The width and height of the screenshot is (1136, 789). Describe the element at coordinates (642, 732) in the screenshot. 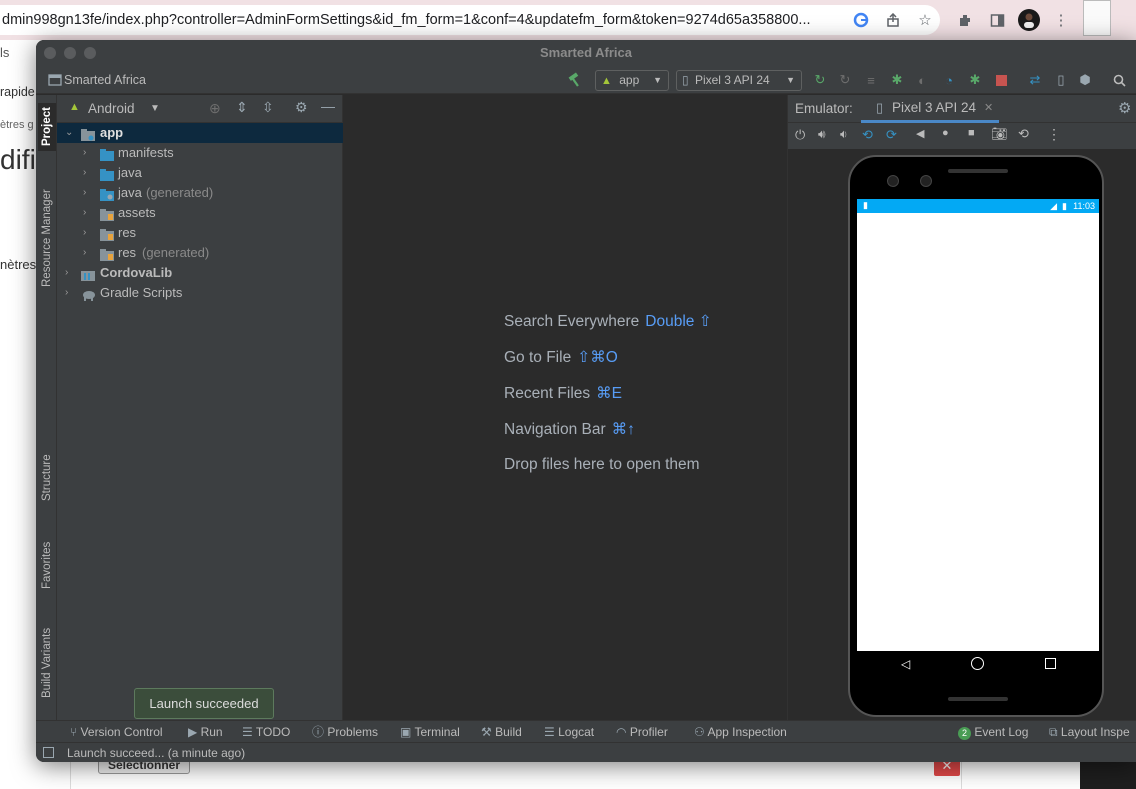

I see `profiler-button: ◠ Profiler` at that location.